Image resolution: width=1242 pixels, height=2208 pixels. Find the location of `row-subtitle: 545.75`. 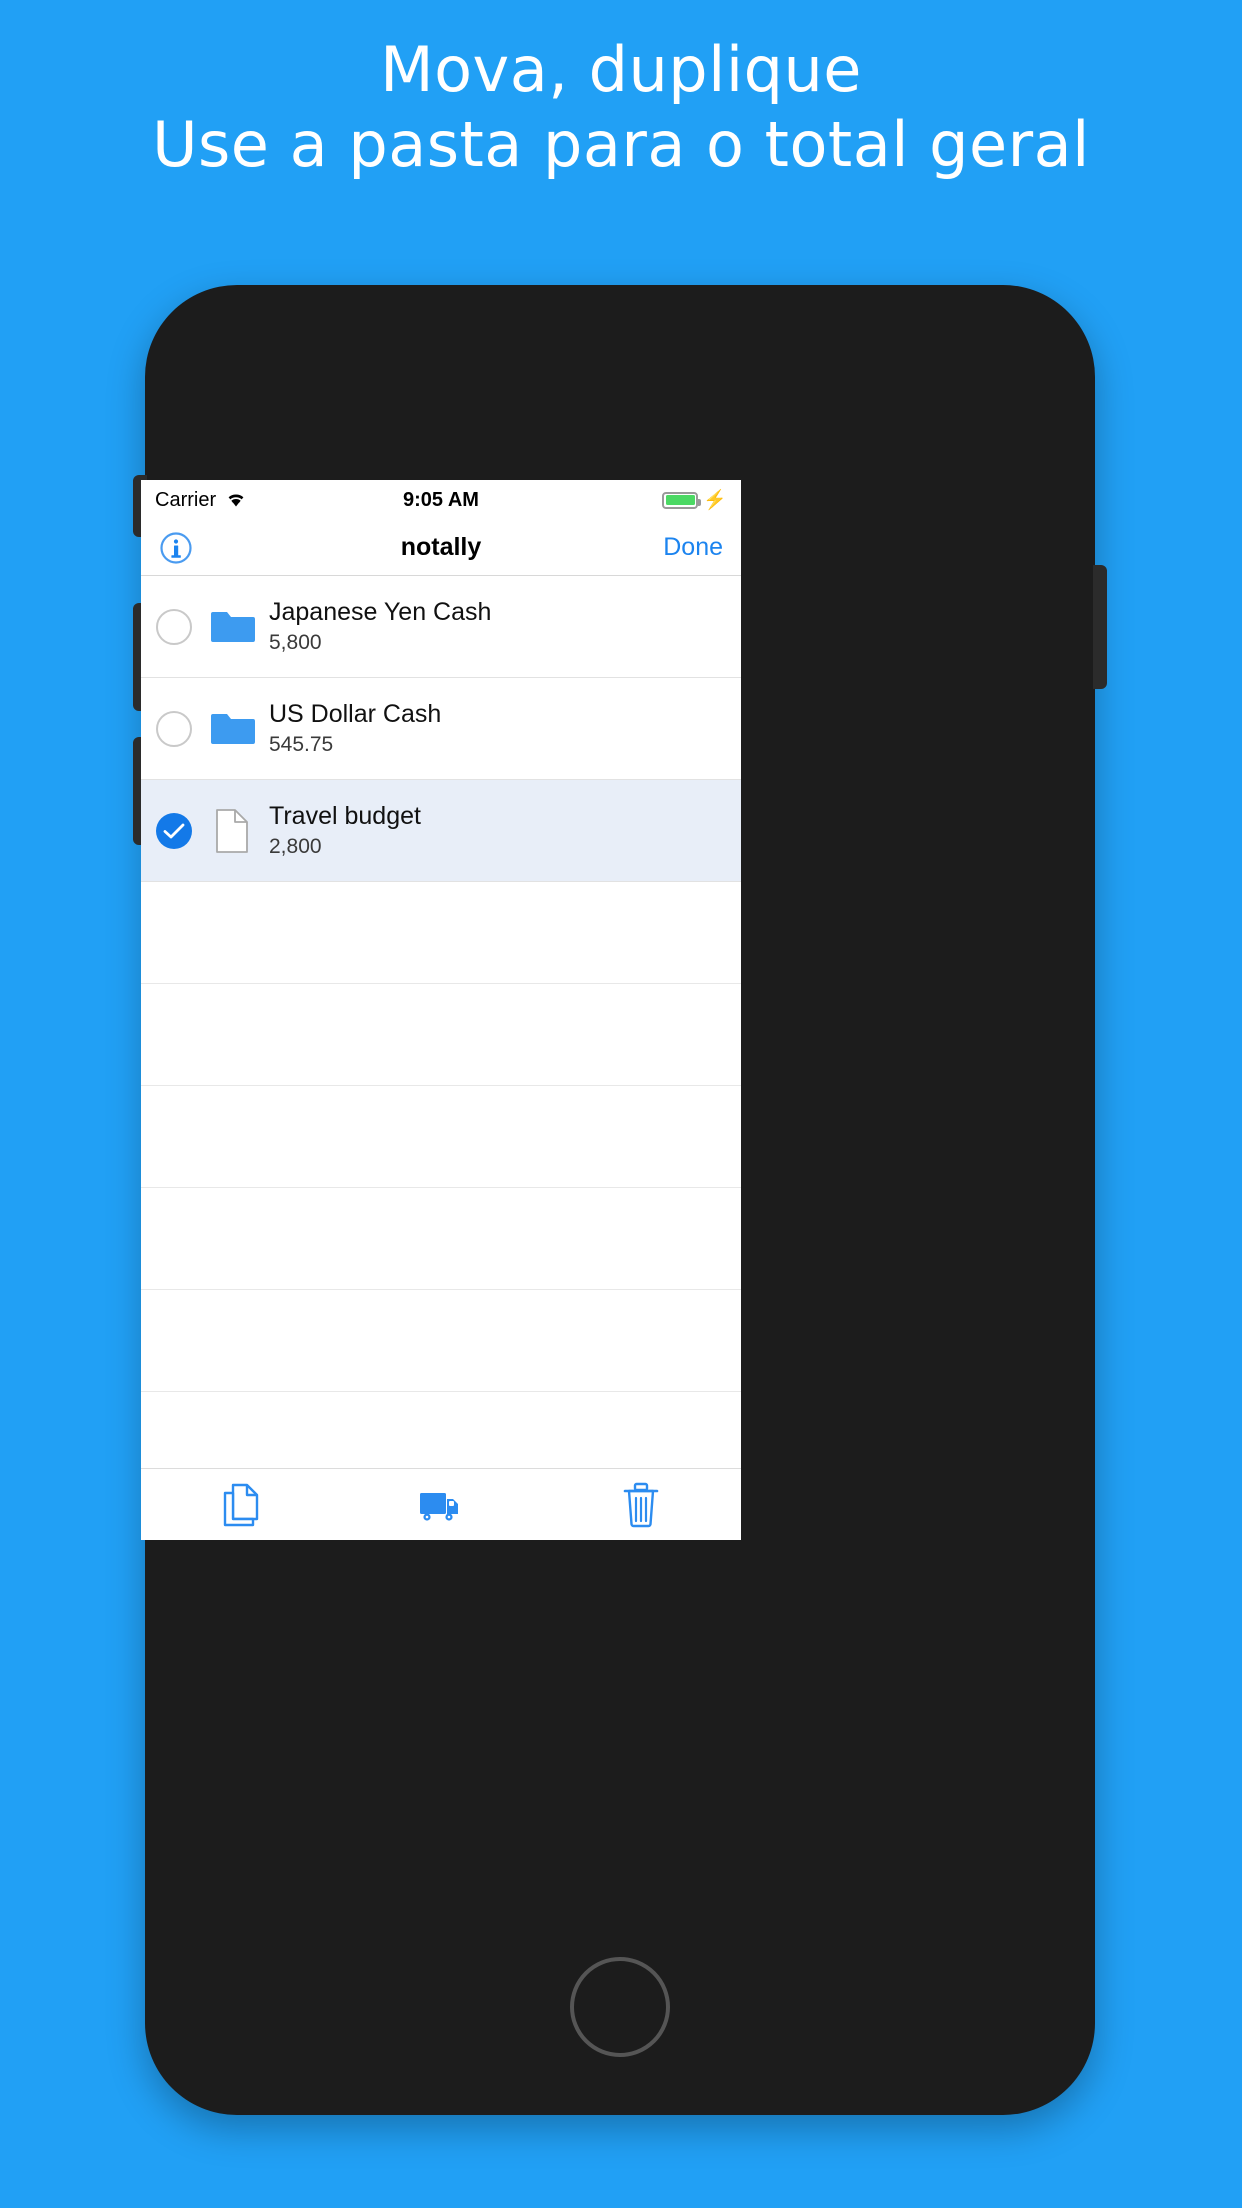

row-subtitle: 545.75 is located at coordinates (301, 744).